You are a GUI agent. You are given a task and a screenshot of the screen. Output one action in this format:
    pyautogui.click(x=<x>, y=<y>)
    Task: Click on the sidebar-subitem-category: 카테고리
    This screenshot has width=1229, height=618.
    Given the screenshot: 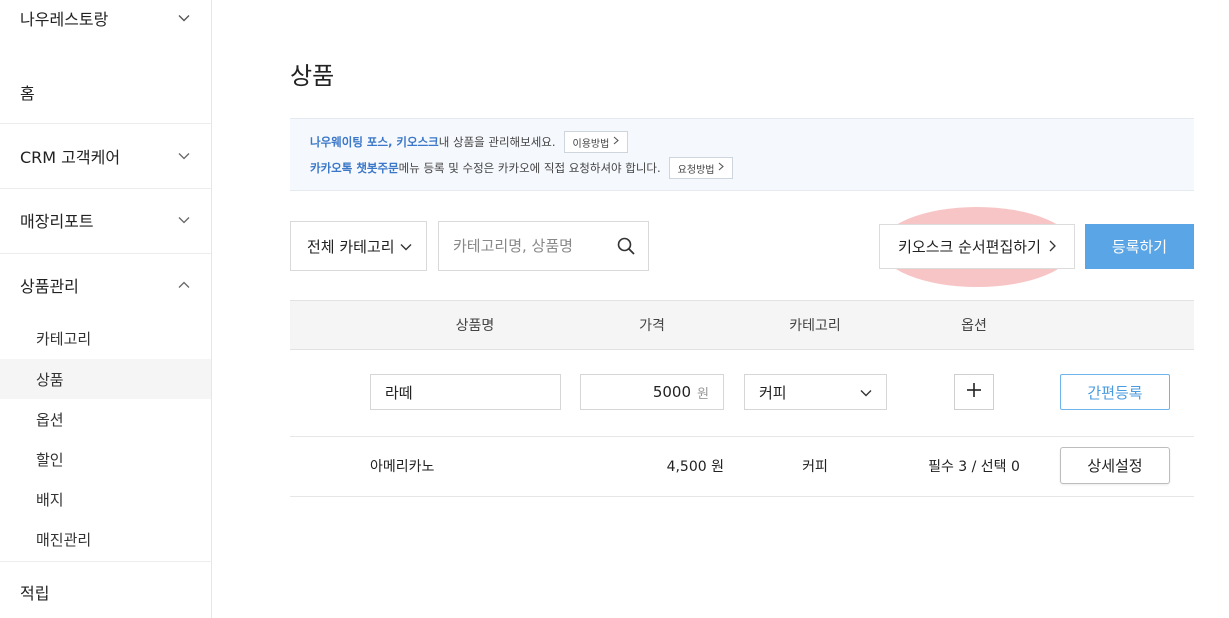 What is the action you would take?
    pyautogui.click(x=105, y=338)
    